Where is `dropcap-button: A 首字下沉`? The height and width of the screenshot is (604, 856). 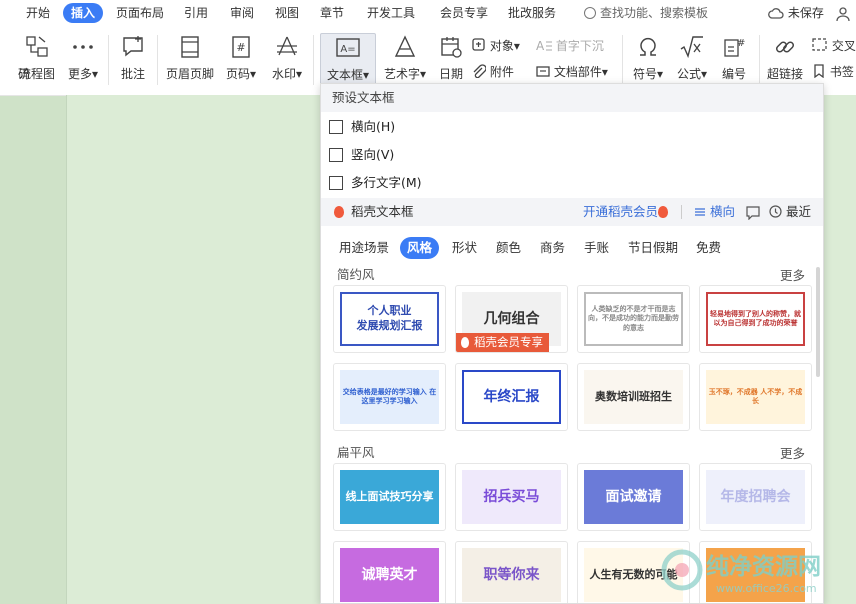 dropcap-button: A 首字下沉 is located at coordinates (570, 46).